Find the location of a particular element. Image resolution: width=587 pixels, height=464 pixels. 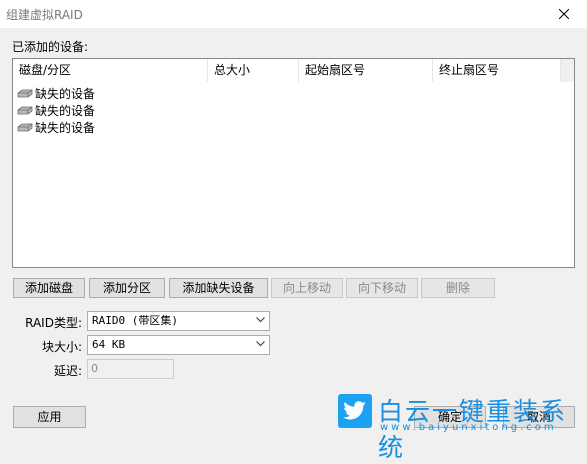

block-size-label: 块大小: is located at coordinates (61, 347).